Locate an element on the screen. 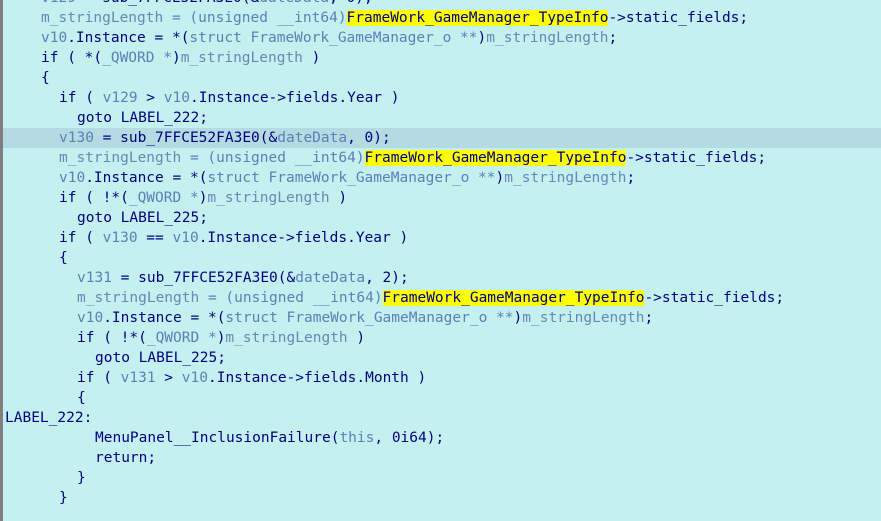 The image size is (881, 521). code-line: return; is located at coordinates (442, 458).